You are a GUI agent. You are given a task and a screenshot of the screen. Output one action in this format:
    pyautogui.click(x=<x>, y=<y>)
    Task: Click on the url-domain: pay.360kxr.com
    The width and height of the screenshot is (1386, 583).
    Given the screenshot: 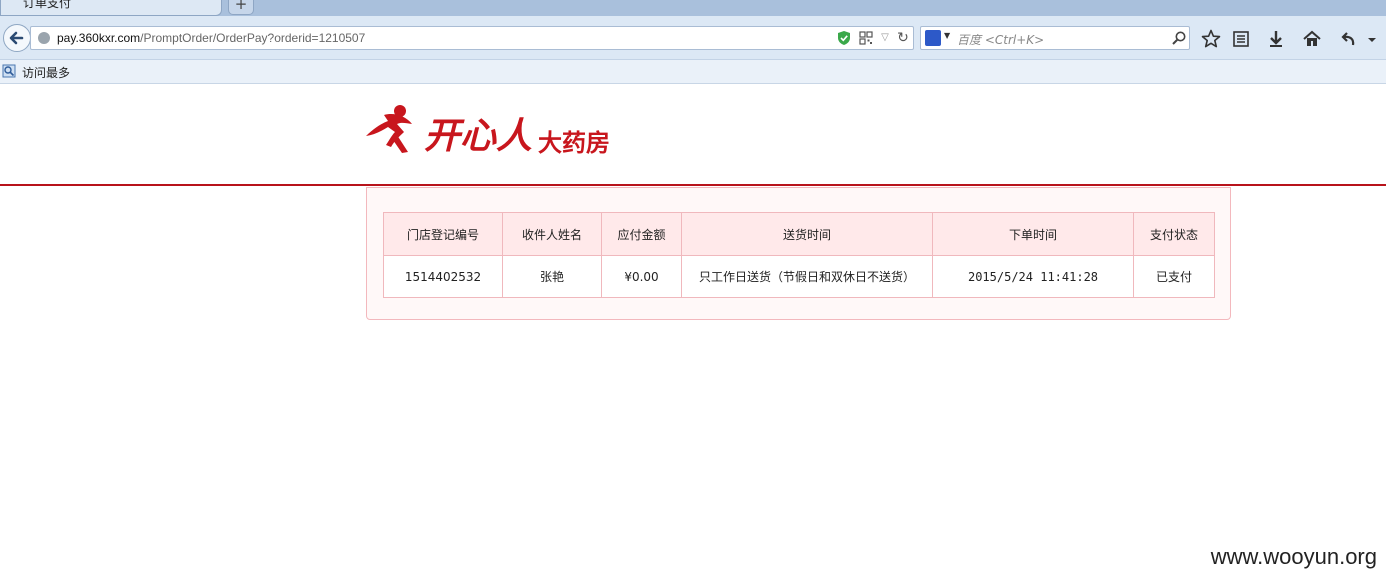 What is the action you would take?
    pyautogui.click(x=99, y=38)
    